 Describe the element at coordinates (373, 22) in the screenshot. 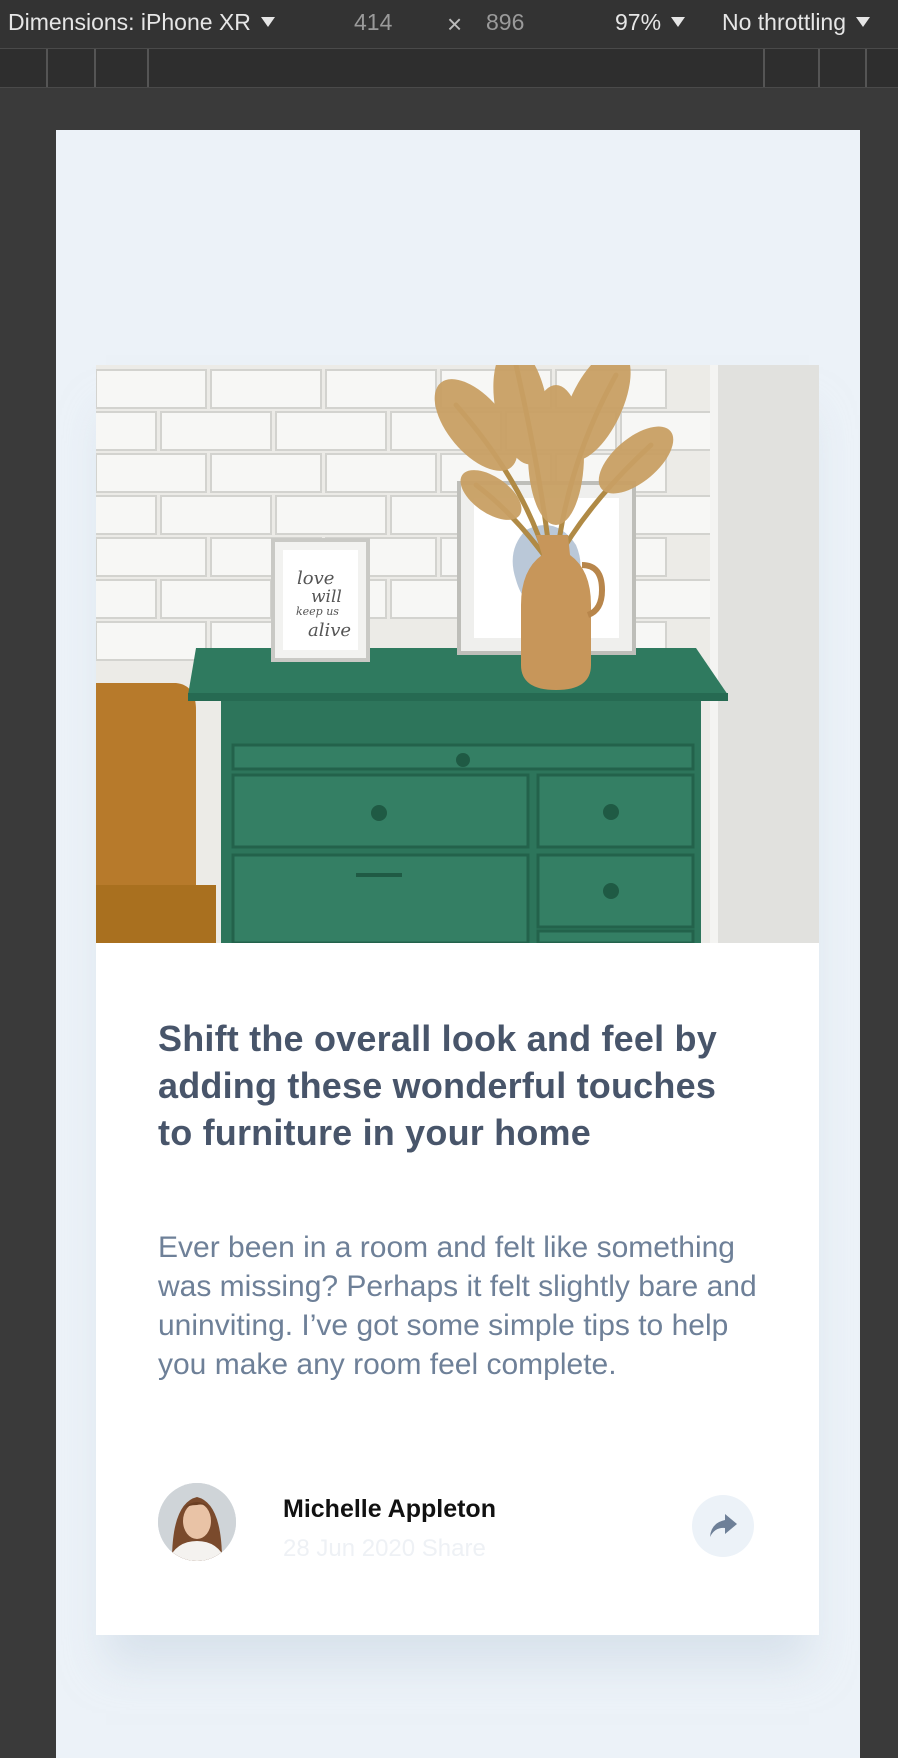

I see `width-input: 414` at that location.